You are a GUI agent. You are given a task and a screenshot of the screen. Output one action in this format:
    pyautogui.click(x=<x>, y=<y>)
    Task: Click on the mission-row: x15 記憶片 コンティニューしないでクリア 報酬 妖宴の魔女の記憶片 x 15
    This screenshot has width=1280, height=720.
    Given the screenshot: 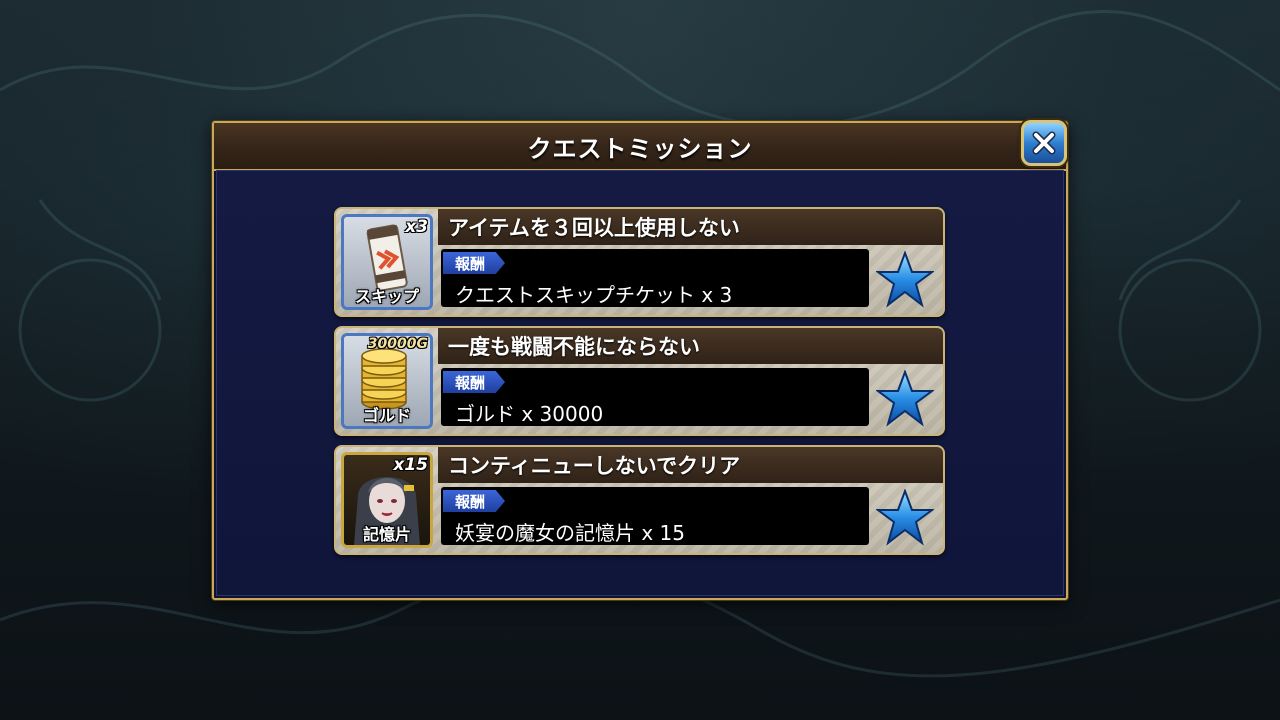 What is the action you would take?
    pyautogui.click(x=639, y=500)
    